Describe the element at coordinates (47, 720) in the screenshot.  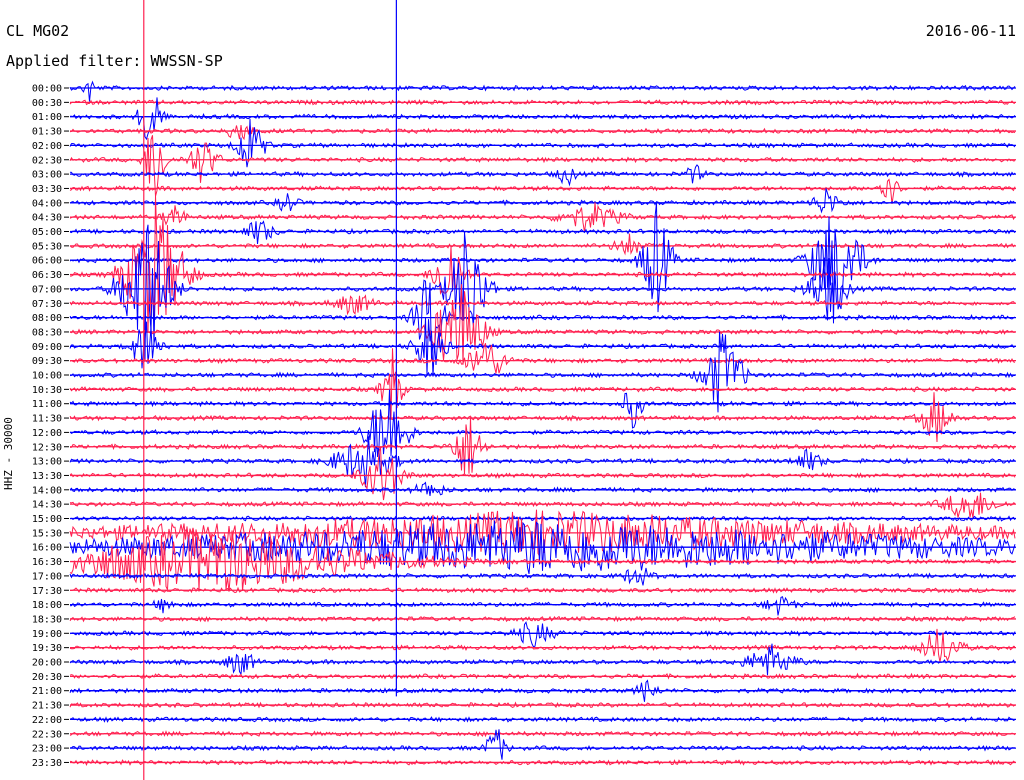
I see `tick-label: 22:00` at that location.